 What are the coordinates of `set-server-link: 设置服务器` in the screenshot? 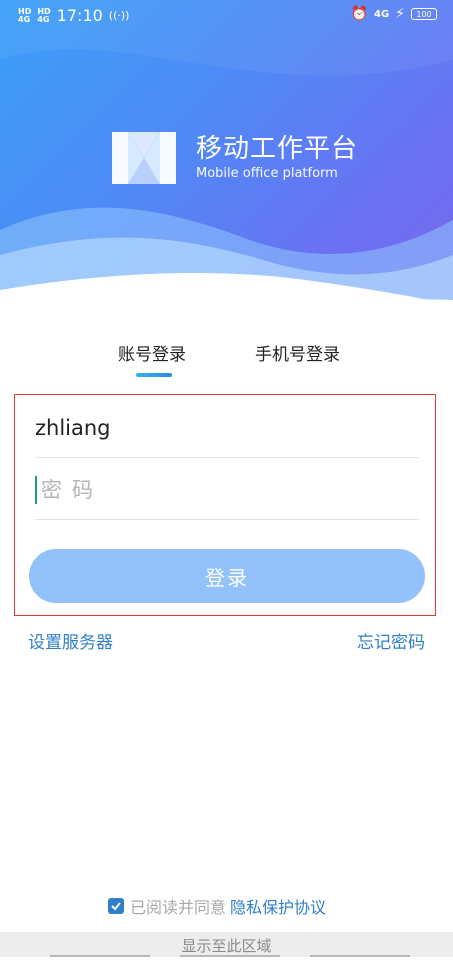 It's located at (70, 640).